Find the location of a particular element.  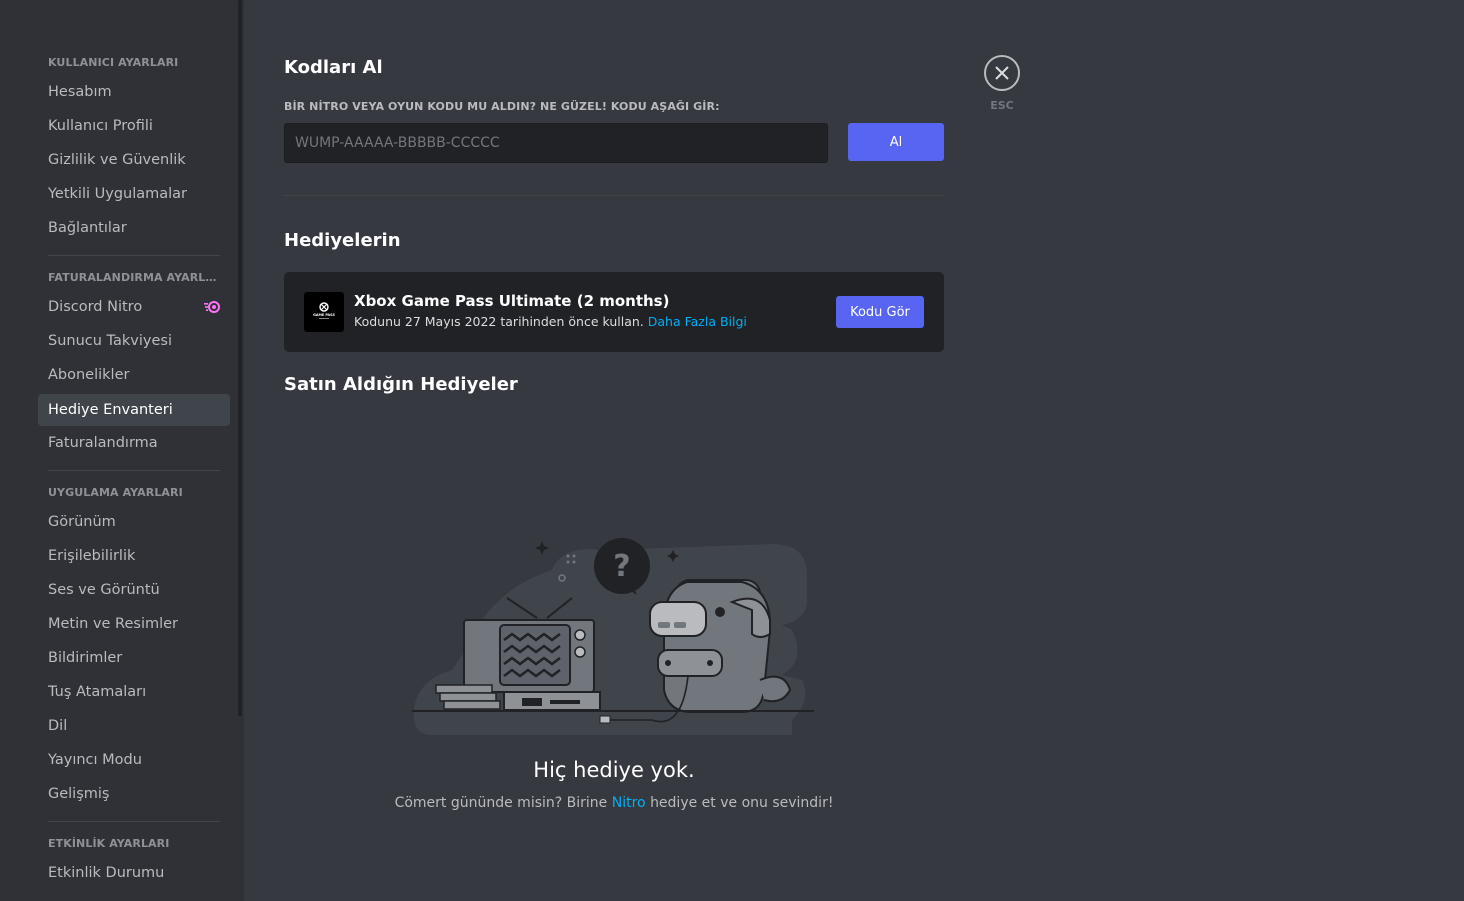

close-icon is located at coordinates (1002, 73).